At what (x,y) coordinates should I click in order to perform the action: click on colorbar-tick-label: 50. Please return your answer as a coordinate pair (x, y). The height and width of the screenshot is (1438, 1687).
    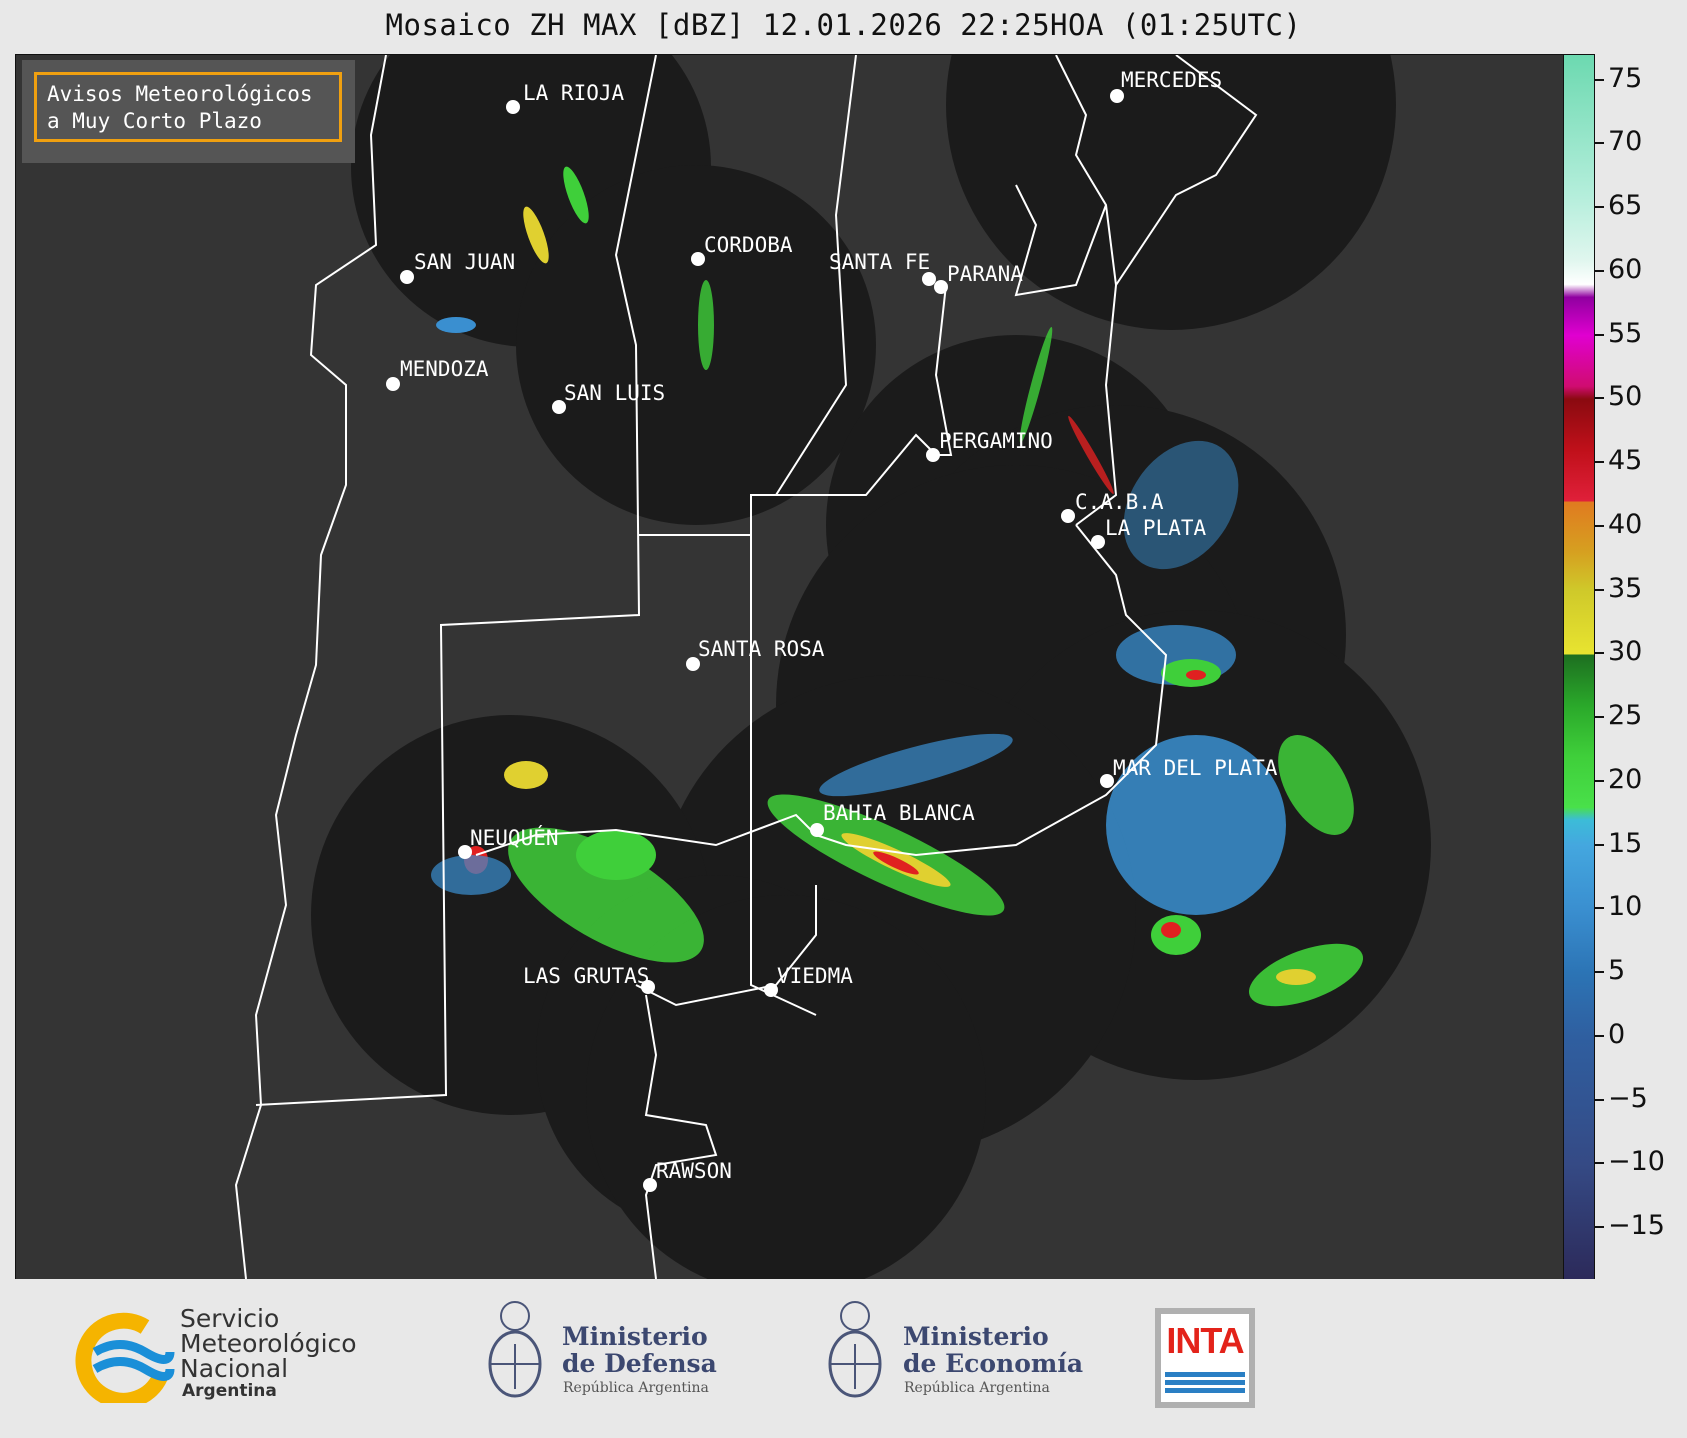
    Looking at the image, I should click on (1625, 397).